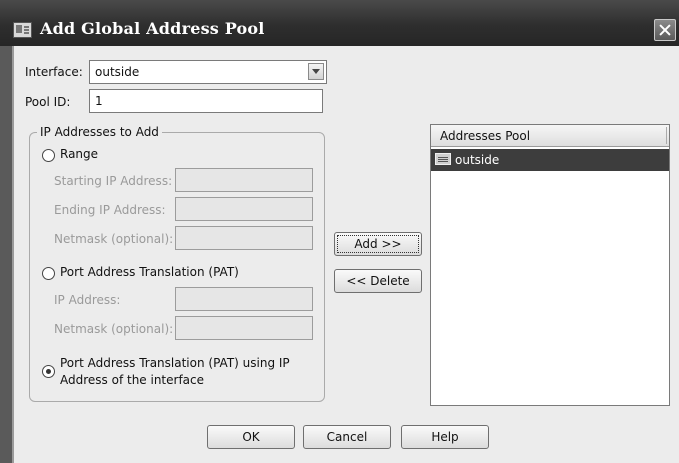 This screenshot has width=679, height=463. What do you see at coordinates (378, 244) in the screenshot?
I see `add-button: Add >>` at bounding box center [378, 244].